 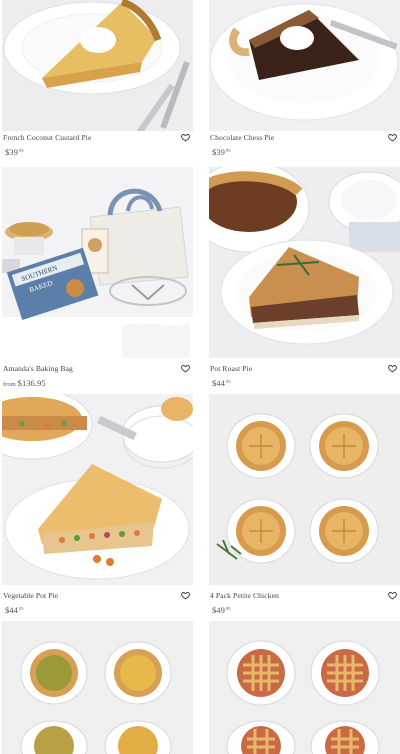 I want to click on product-title: French Coconut Custard Pie, so click(x=47, y=137).